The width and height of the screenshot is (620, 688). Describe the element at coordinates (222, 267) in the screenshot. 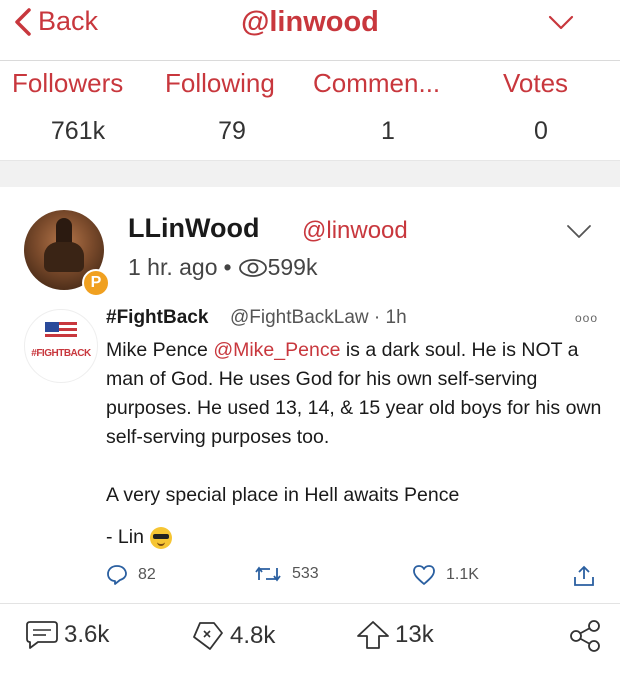

I see `post-meta: 1 hr. ago • 599k` at that location.